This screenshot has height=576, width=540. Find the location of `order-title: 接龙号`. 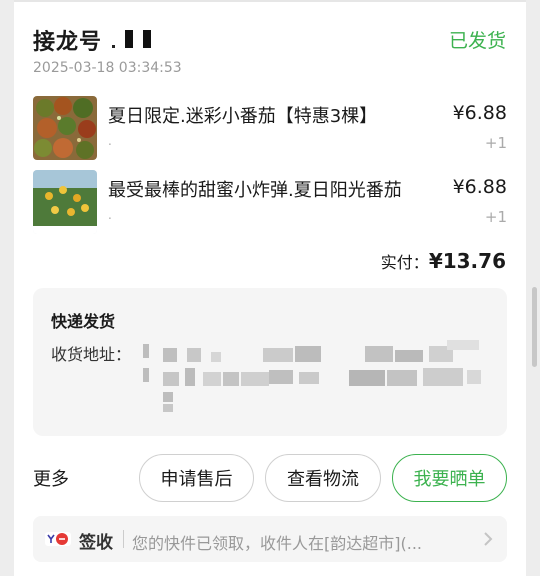

order-title: 接龙号 is located at coordinates (68, 42).